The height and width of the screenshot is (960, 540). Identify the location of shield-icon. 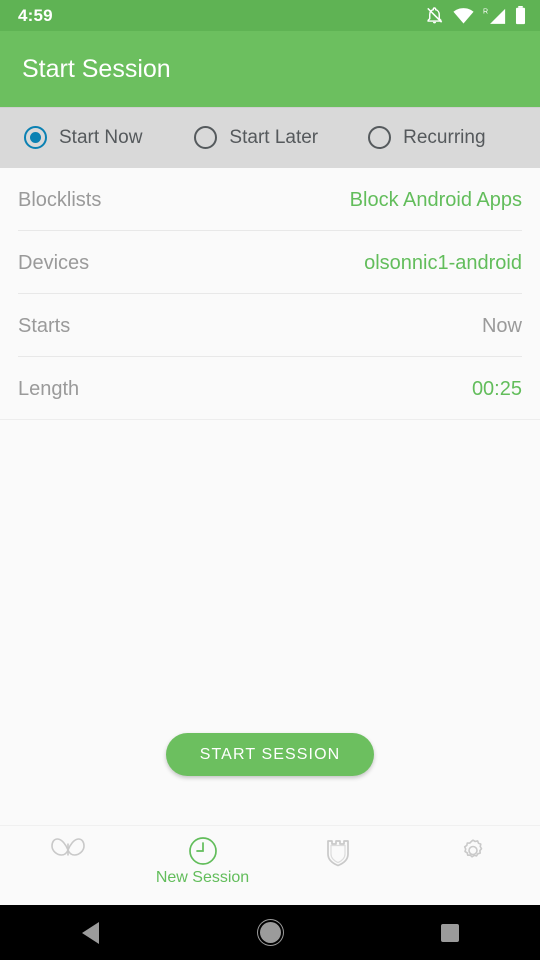
(338, 852).